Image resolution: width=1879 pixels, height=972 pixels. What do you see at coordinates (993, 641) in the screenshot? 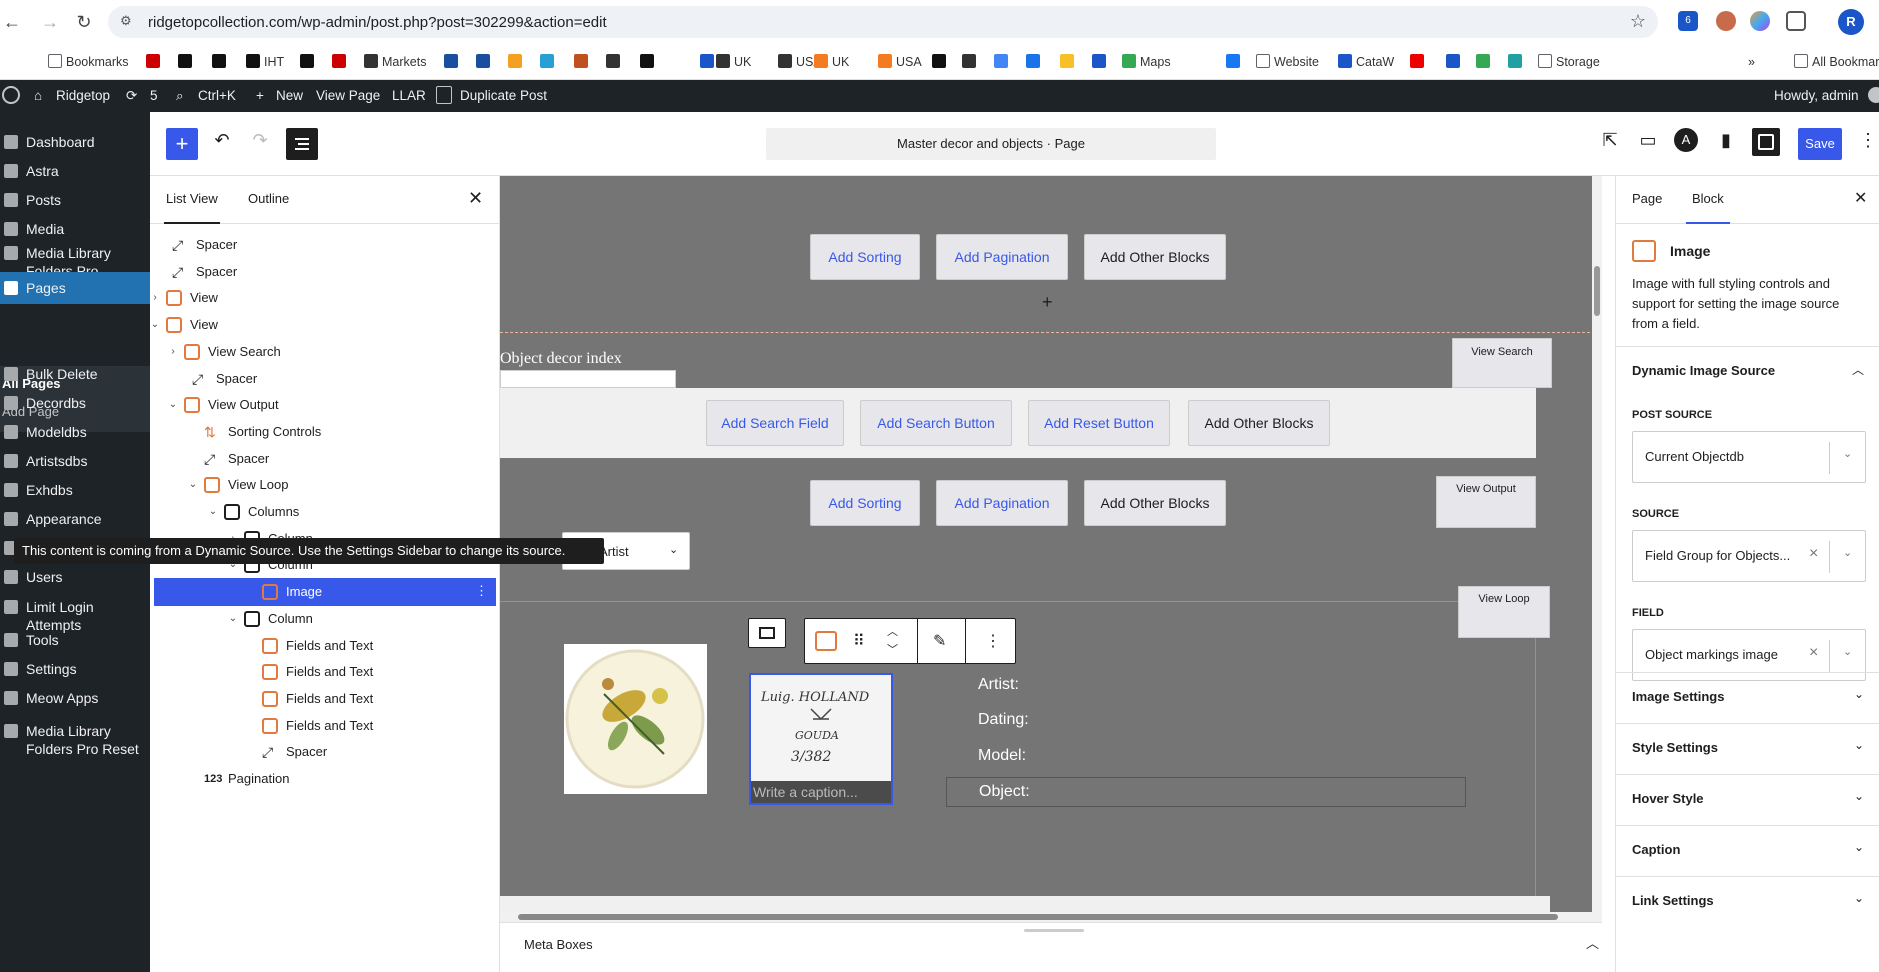
I see `more-options-icon: ⋮` at bounding box center [993, 641].